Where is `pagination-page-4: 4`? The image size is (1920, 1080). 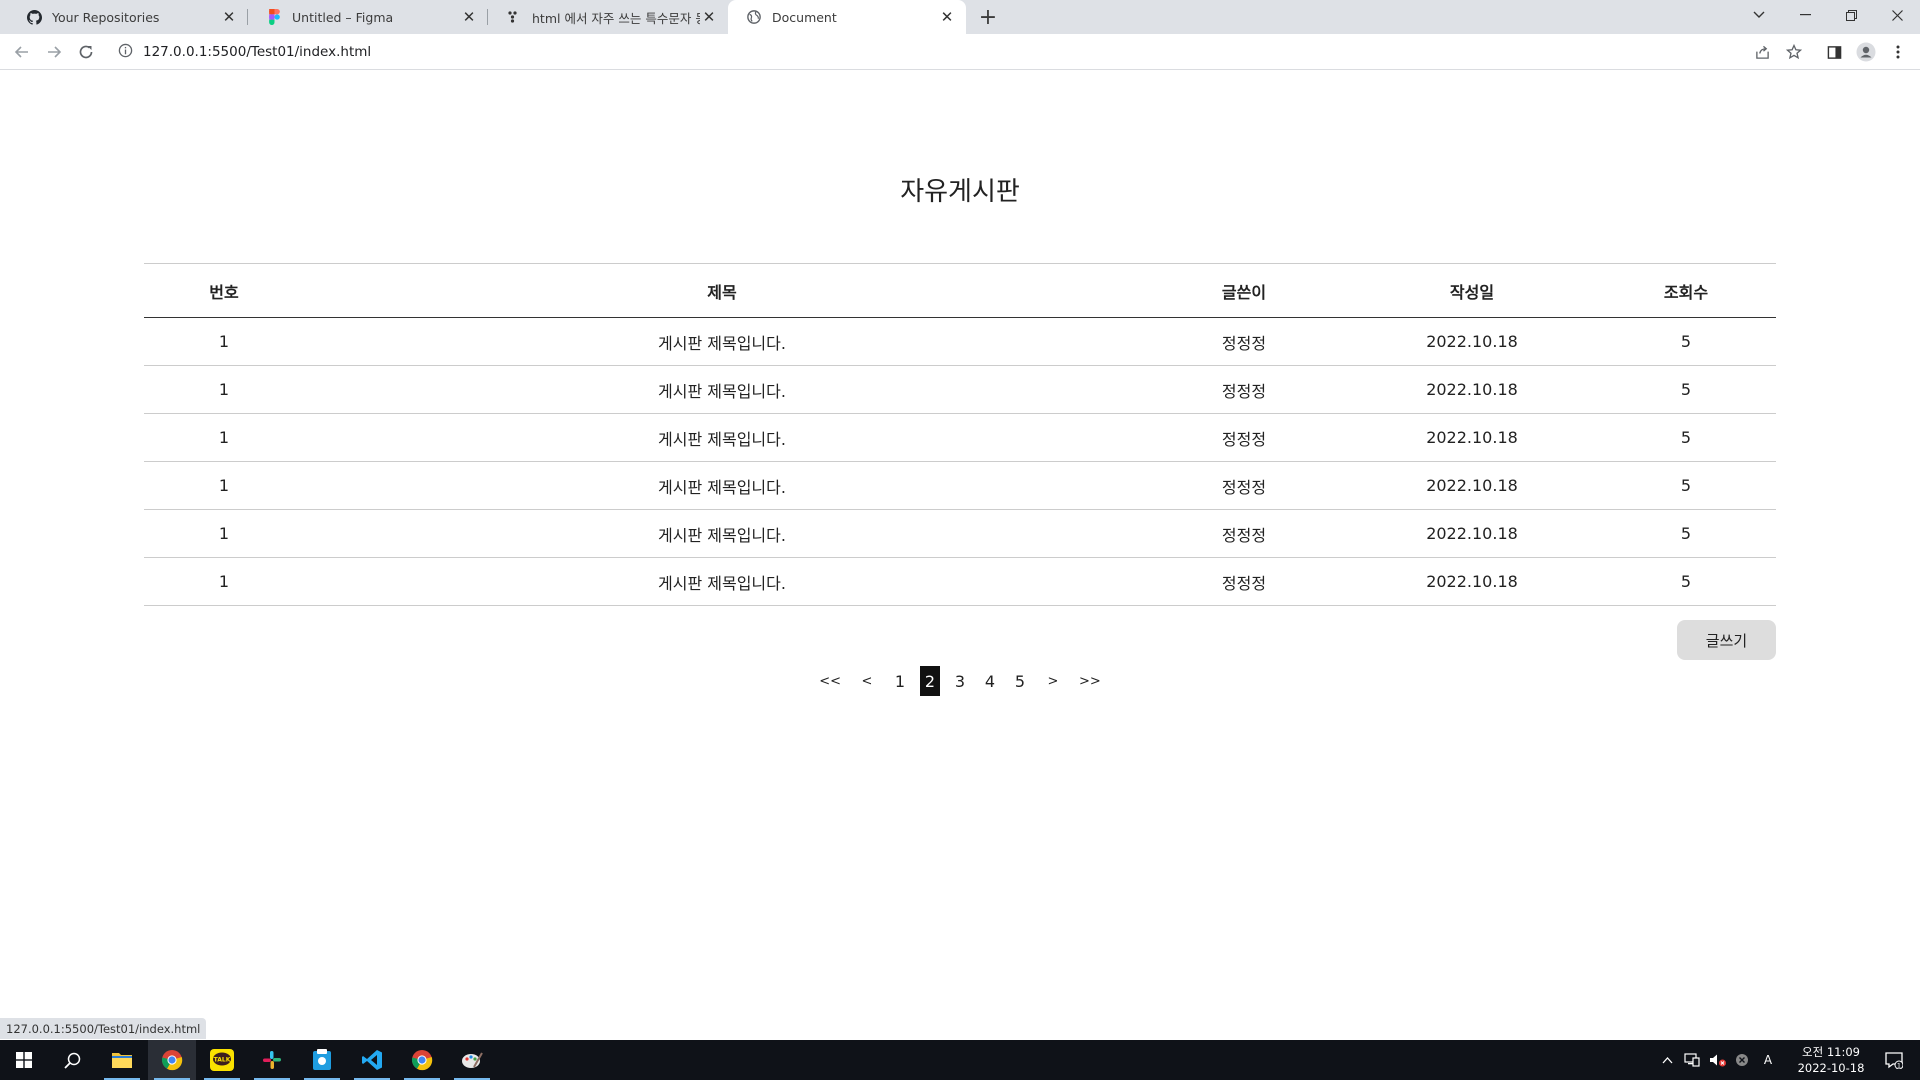
pagination-page-4: 4 is located at coordinates (990, 681).